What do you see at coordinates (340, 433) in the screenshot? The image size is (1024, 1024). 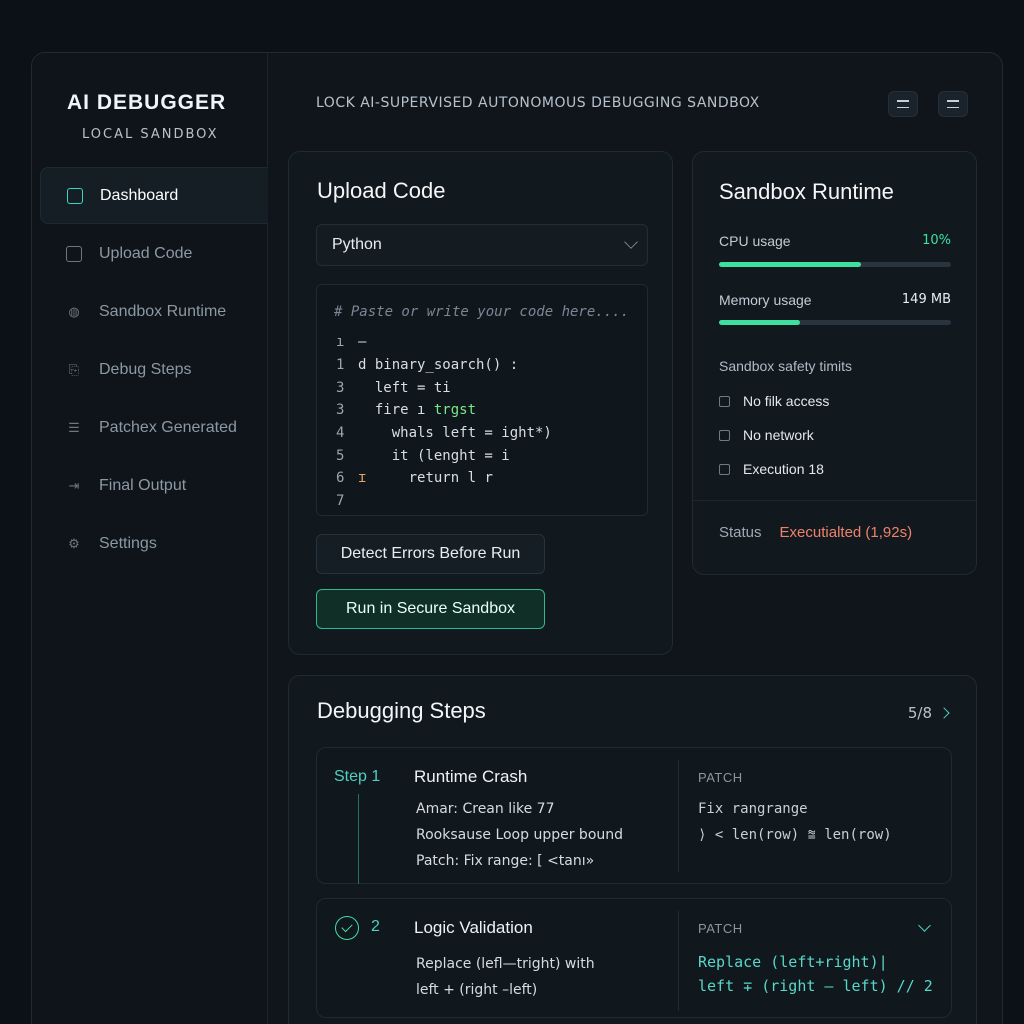 I see `line-number: 4` at bounding box center [340, 433].